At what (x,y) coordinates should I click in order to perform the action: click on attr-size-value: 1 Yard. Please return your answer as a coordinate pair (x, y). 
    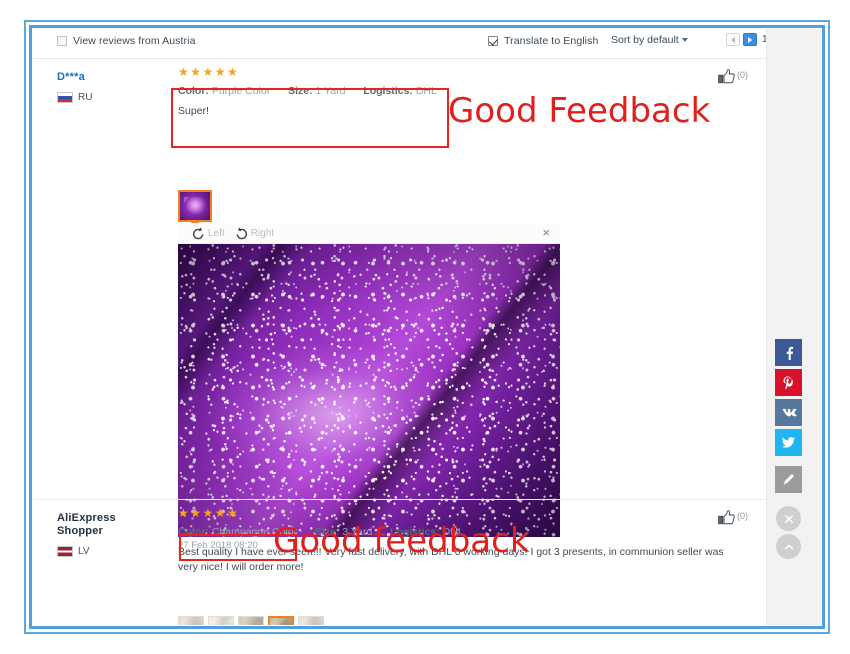
    Looking at the image, I should click on (330, 91).